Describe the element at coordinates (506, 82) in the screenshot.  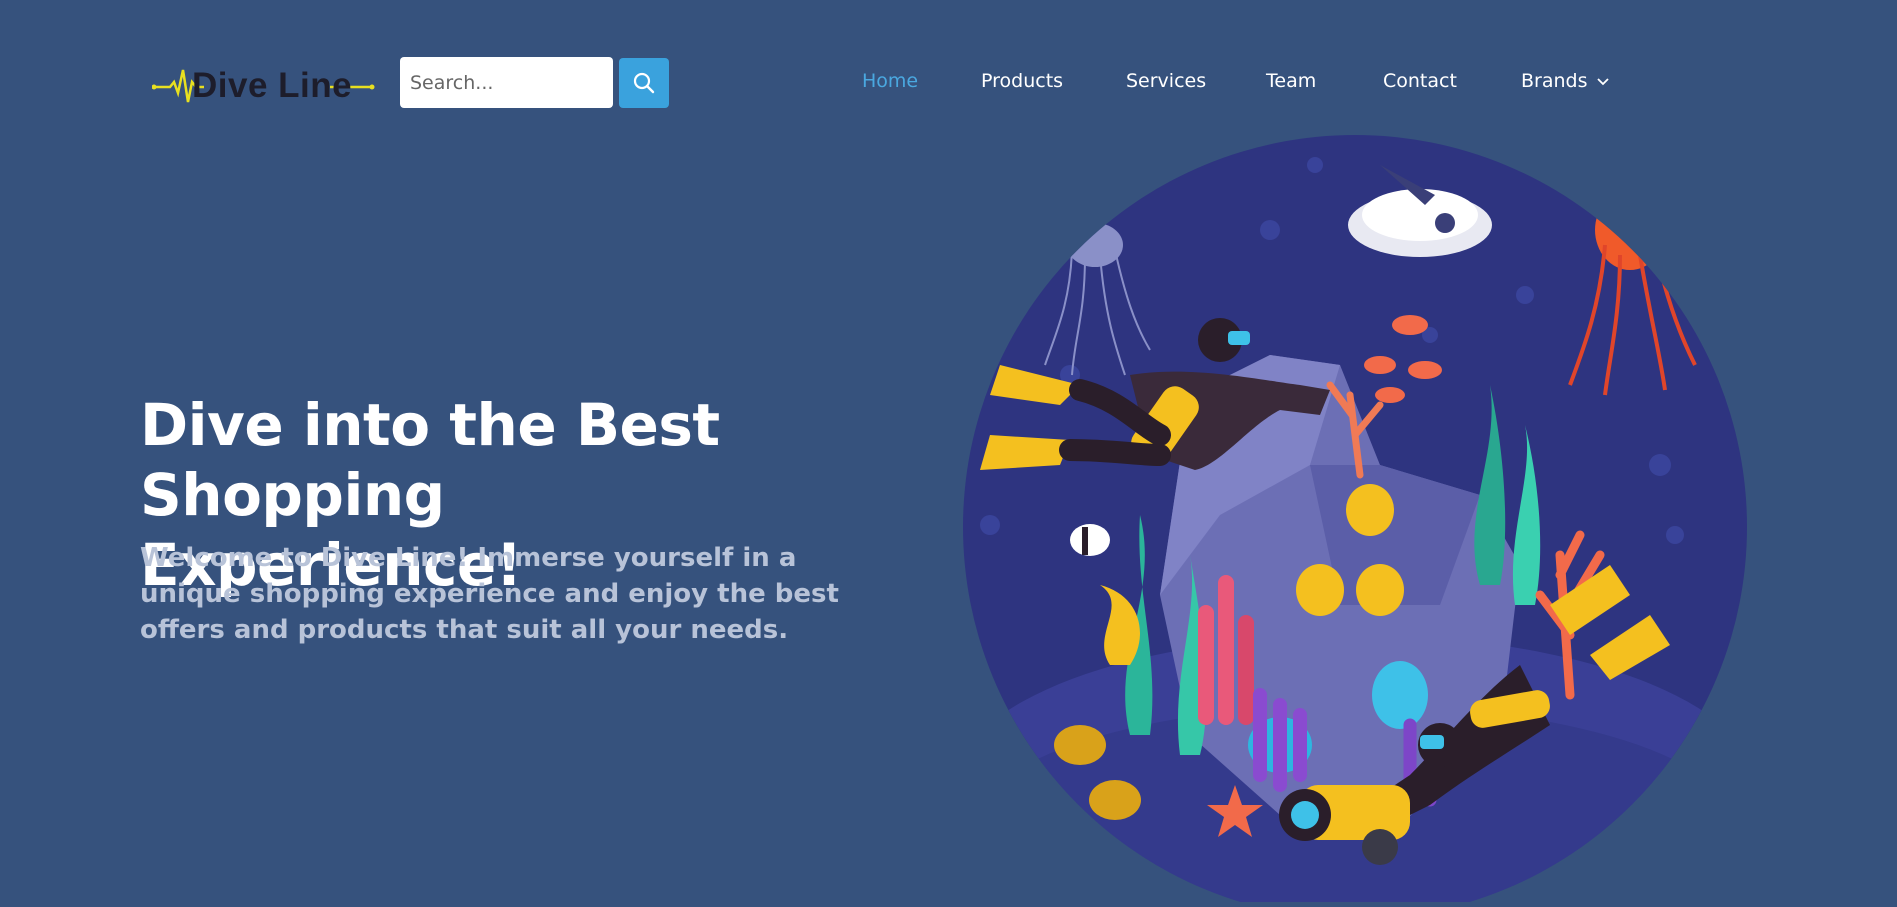
I see `search-input` at that location.